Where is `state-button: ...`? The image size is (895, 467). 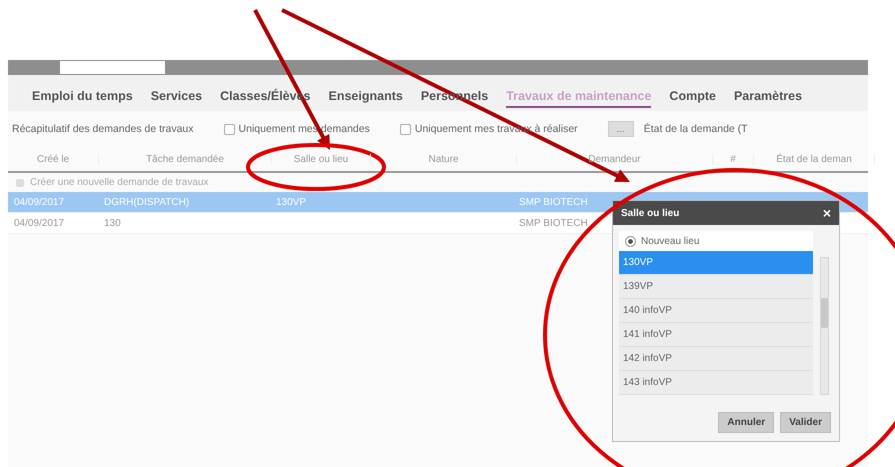
state-button: ... is located at coordinates (621, 129).